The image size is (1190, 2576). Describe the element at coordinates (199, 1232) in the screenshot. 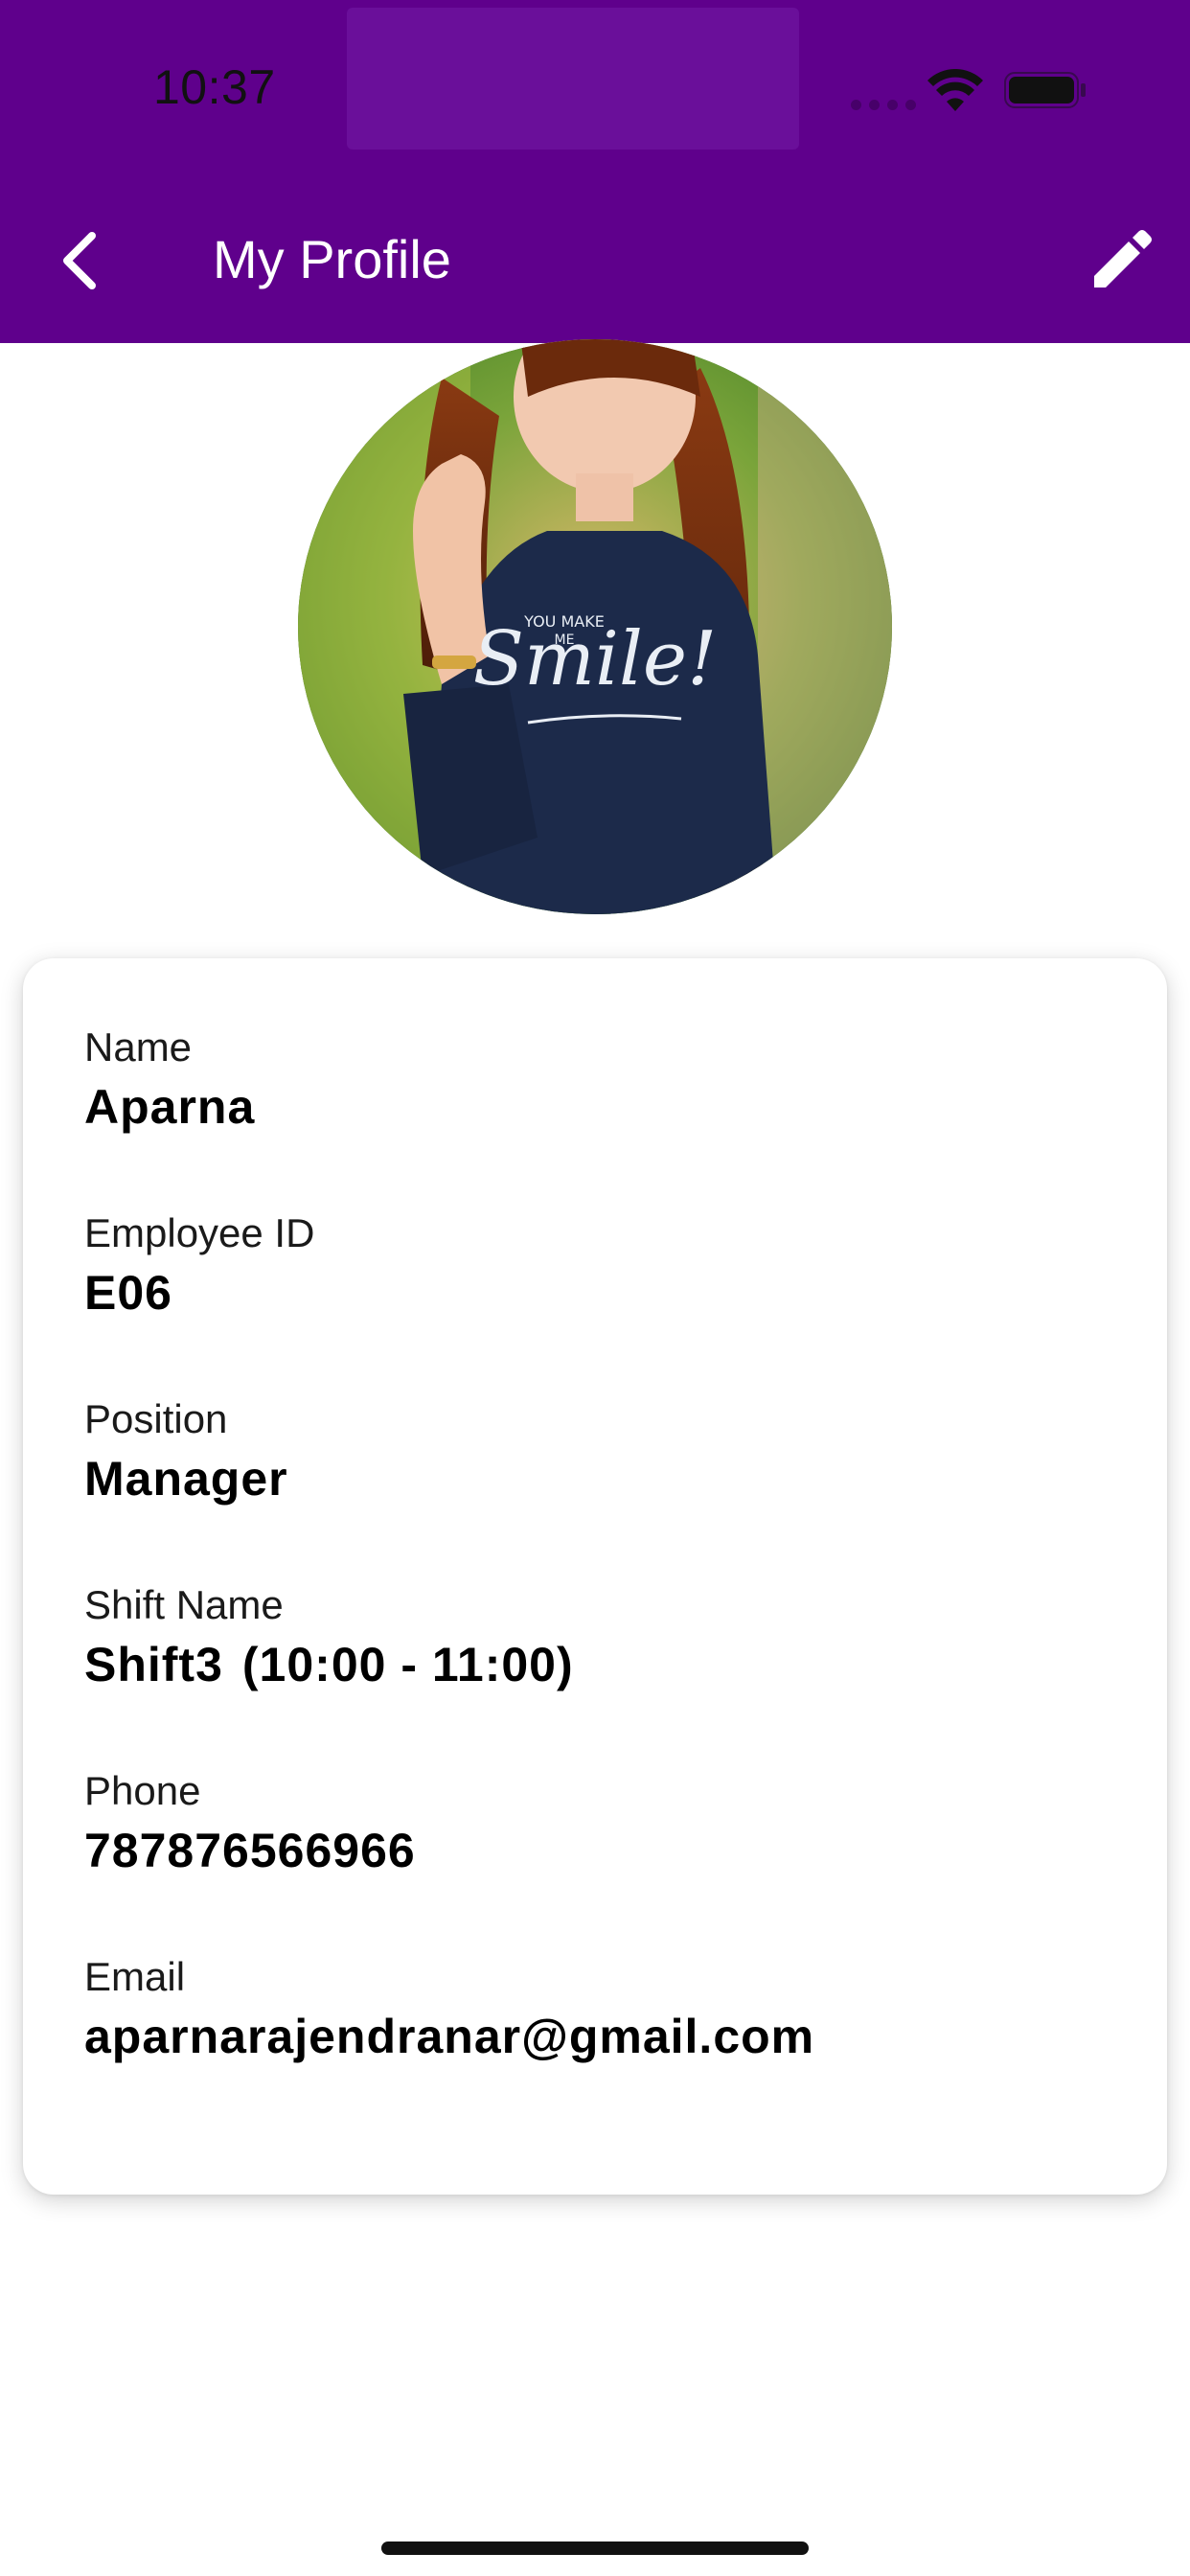

I see `employee-id-label: Employee ID` at that location.